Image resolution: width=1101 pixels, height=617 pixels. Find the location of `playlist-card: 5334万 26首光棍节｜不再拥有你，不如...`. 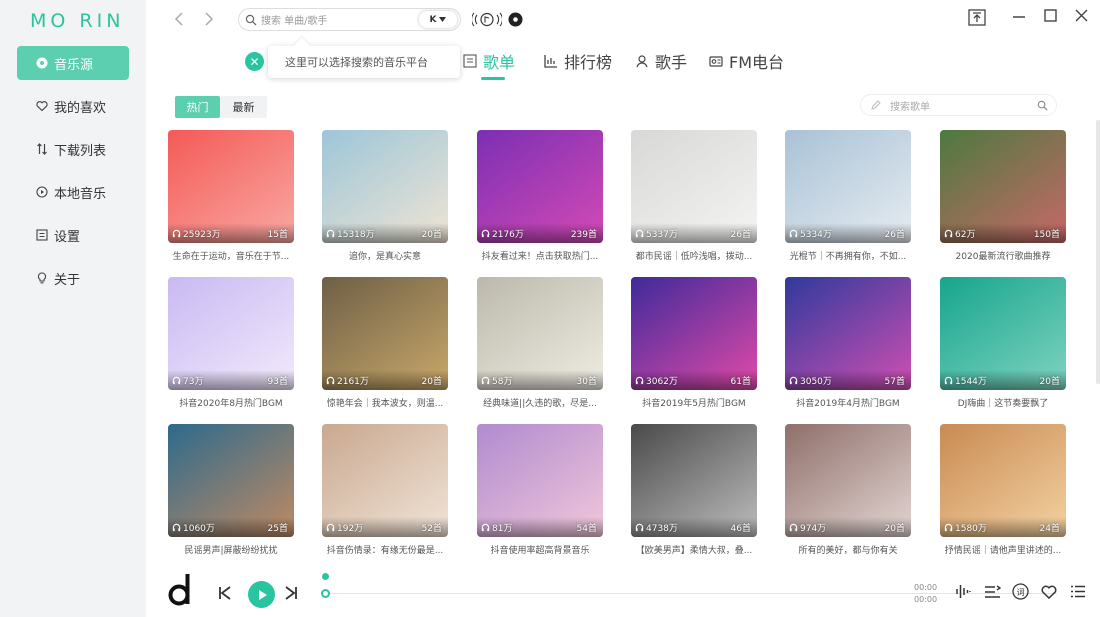

playlist-card: 5334万 26首光棍节｜不再拥有你，不如... is located at coordinates (848, 196).